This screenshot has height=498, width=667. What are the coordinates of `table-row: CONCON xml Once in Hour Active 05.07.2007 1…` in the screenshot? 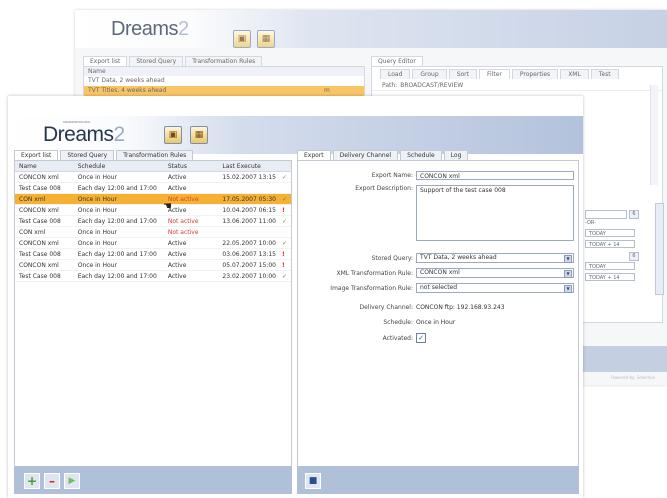 It's located at (153, 265).